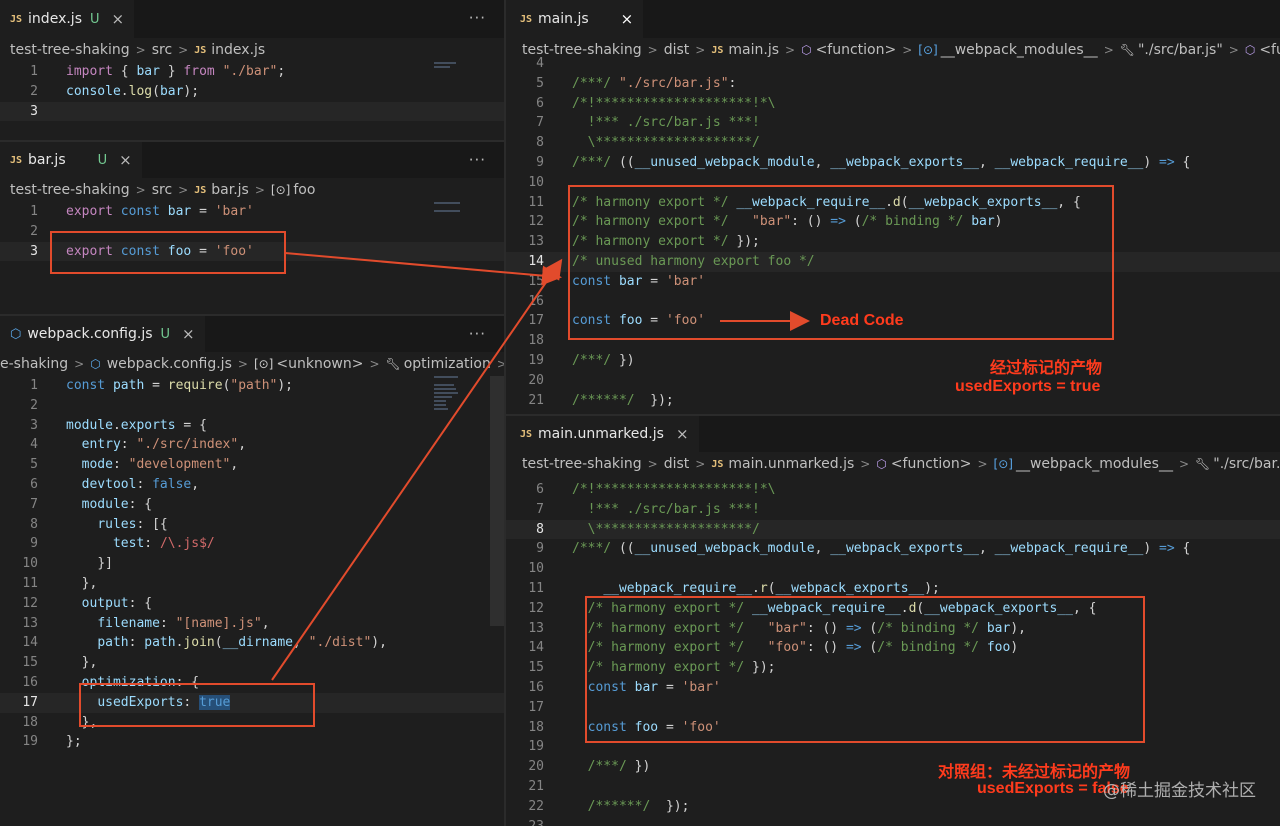 Image resolution: width=1280 pixels, height=826 pixels. What do you see at coordinates (304, 190) in the screenshot?
I see `breadcrumb-item: foo` at bounding box center [304, 190].